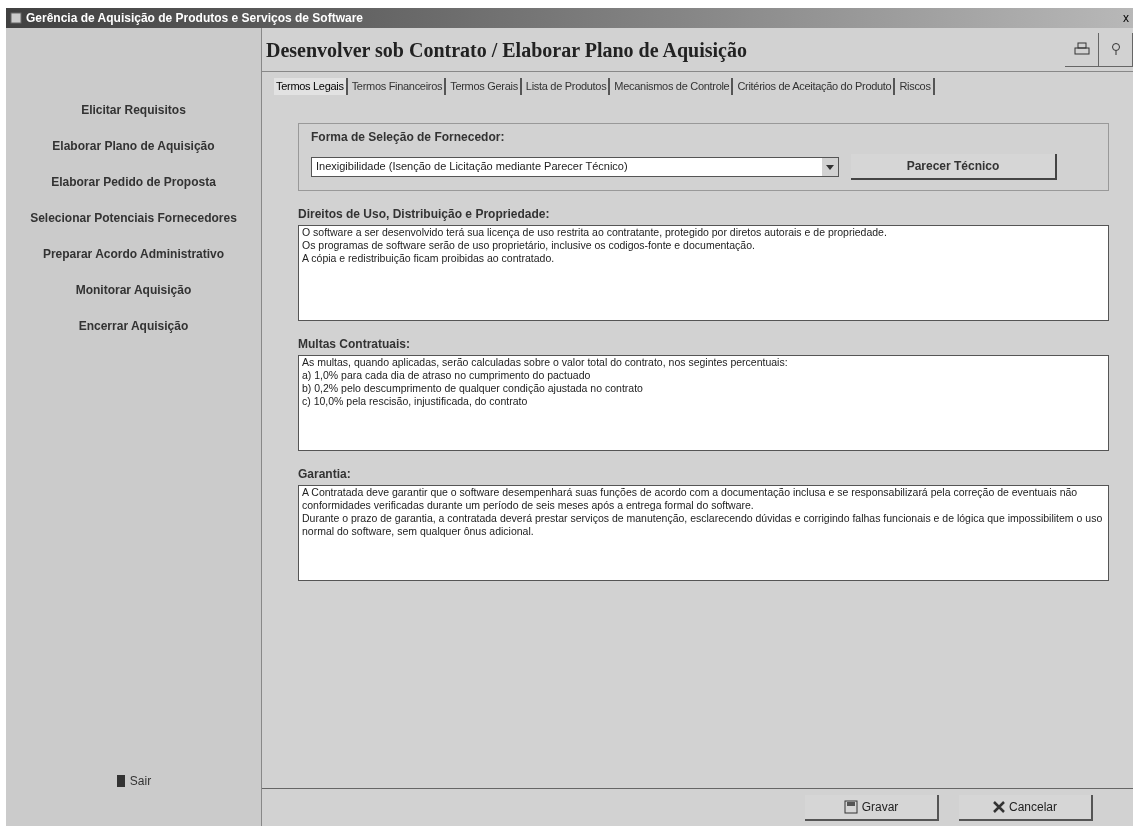 The width and height of the screenshot is (1139, 826). What do you see at coordinates (140, 781) in the screenshot?
I see `exit-button: Sair` at bounding box center [140, 781].